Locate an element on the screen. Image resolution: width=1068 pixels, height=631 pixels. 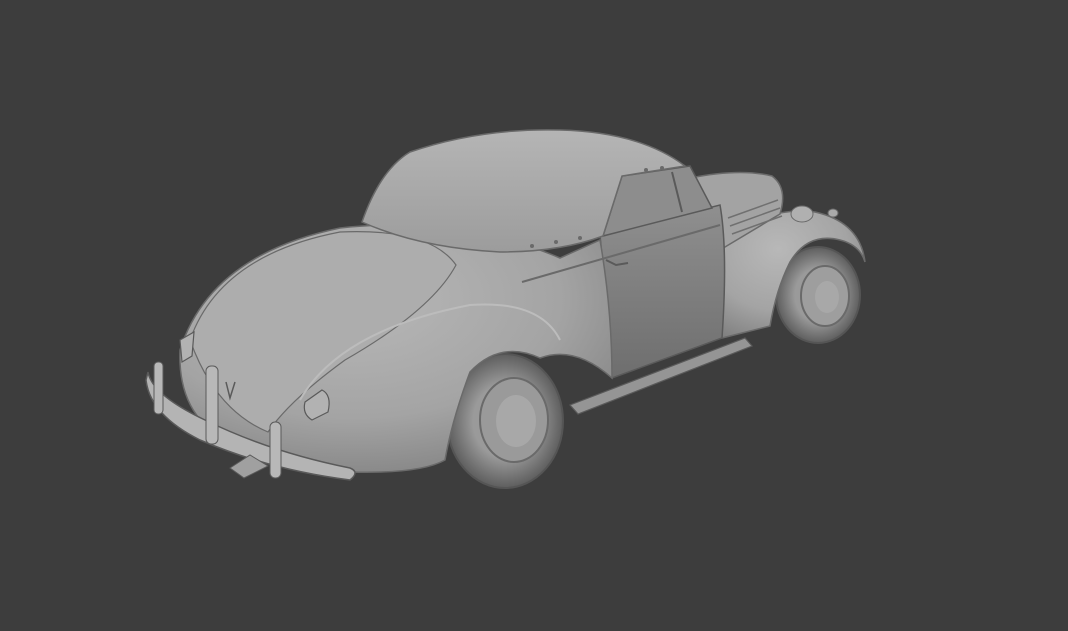
headlight is located at coordinates (802, 214).